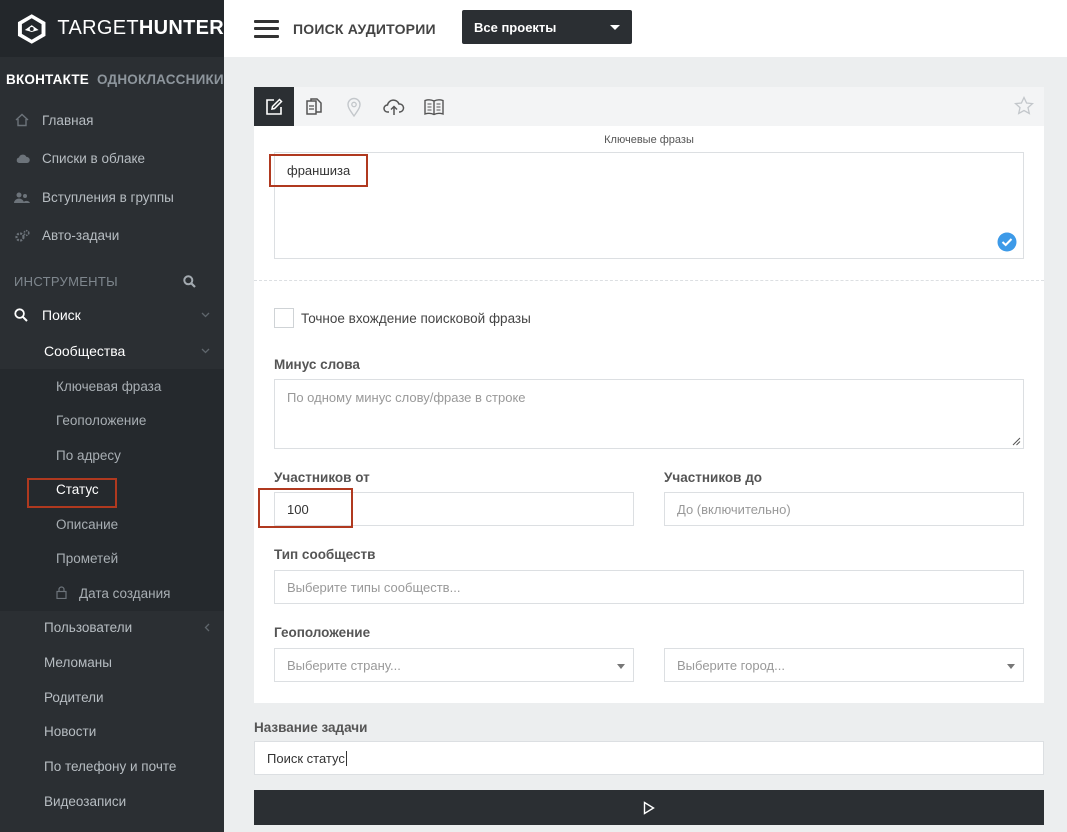 The image size is (1067, 832). I want to click on nav-users: Пользователи, so click(112, 628).